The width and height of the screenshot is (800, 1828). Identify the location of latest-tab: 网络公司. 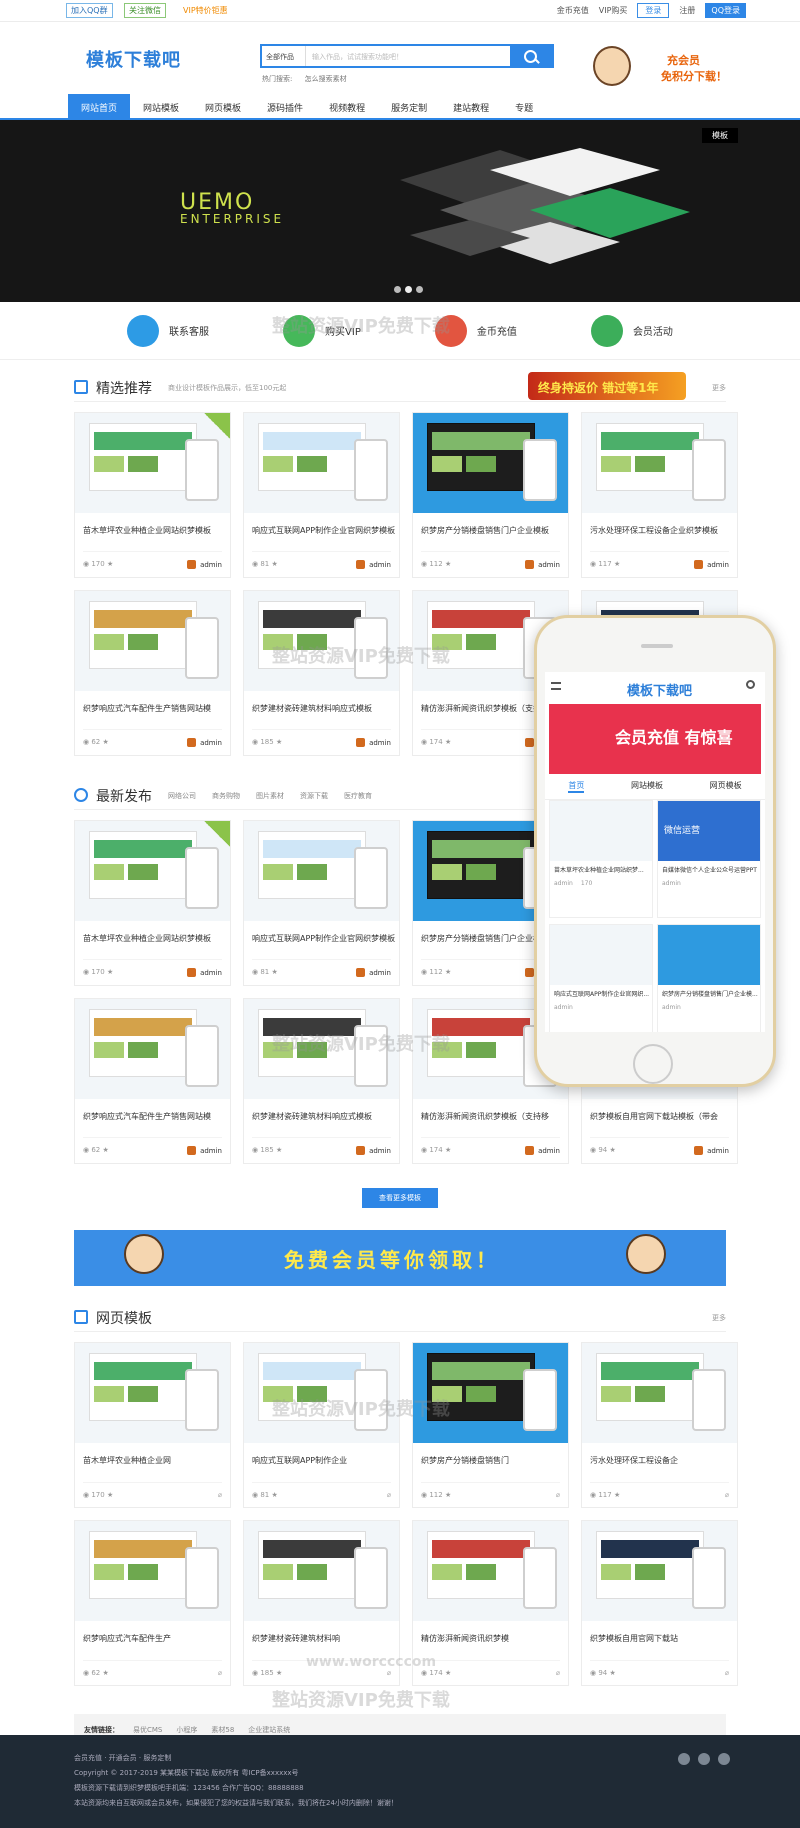
(182, 796).